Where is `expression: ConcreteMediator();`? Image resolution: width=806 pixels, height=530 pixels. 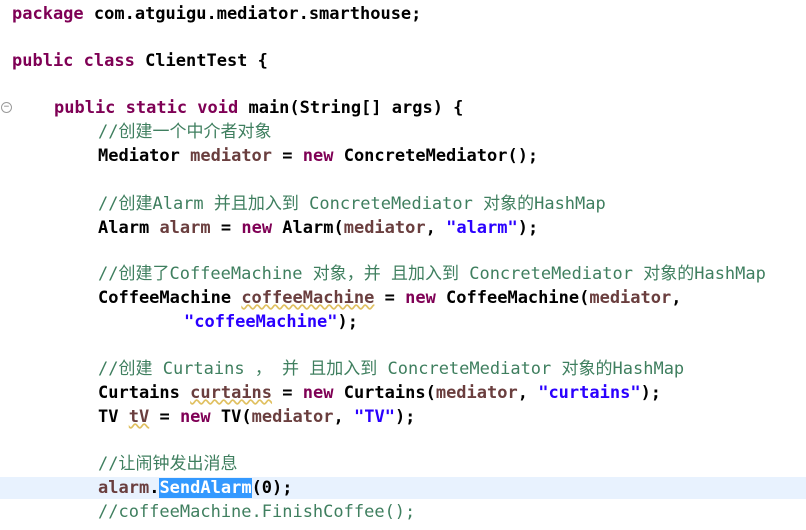
expression: ConcreteMediator(); is located at coordinates (436, 156).